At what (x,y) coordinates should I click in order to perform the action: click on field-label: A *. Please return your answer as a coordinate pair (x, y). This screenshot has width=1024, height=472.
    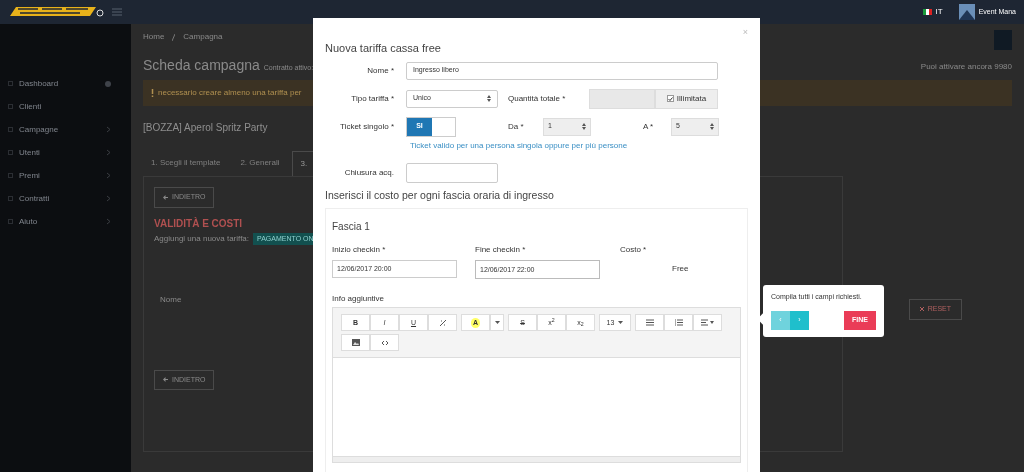
    Looking at the image, I should click on (649, 126).